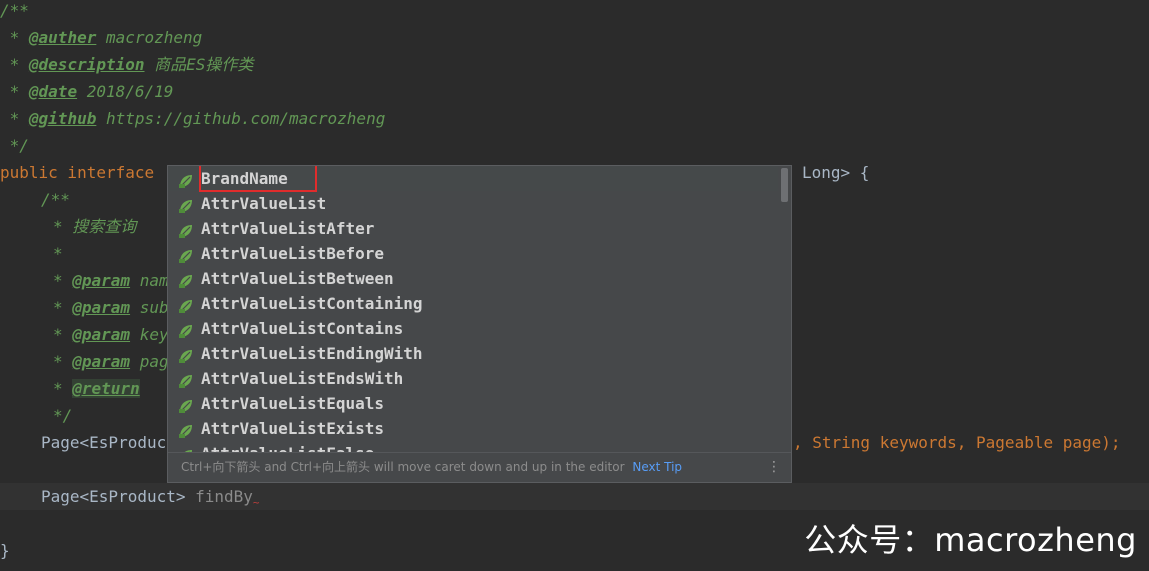  I want to click on completion-item-label: AttrValueListAfter, so click(288, 228).